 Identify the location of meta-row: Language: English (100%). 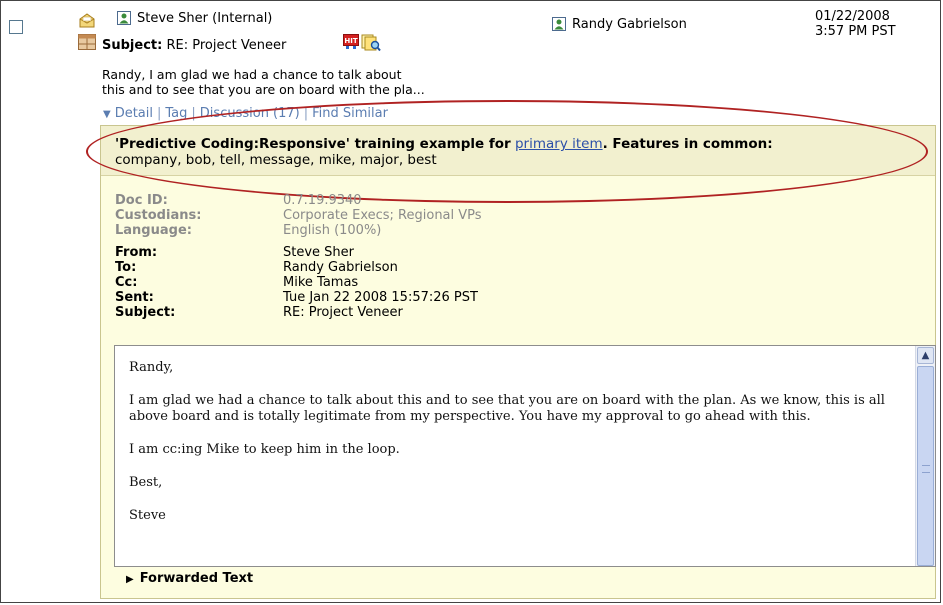
(298, 230).